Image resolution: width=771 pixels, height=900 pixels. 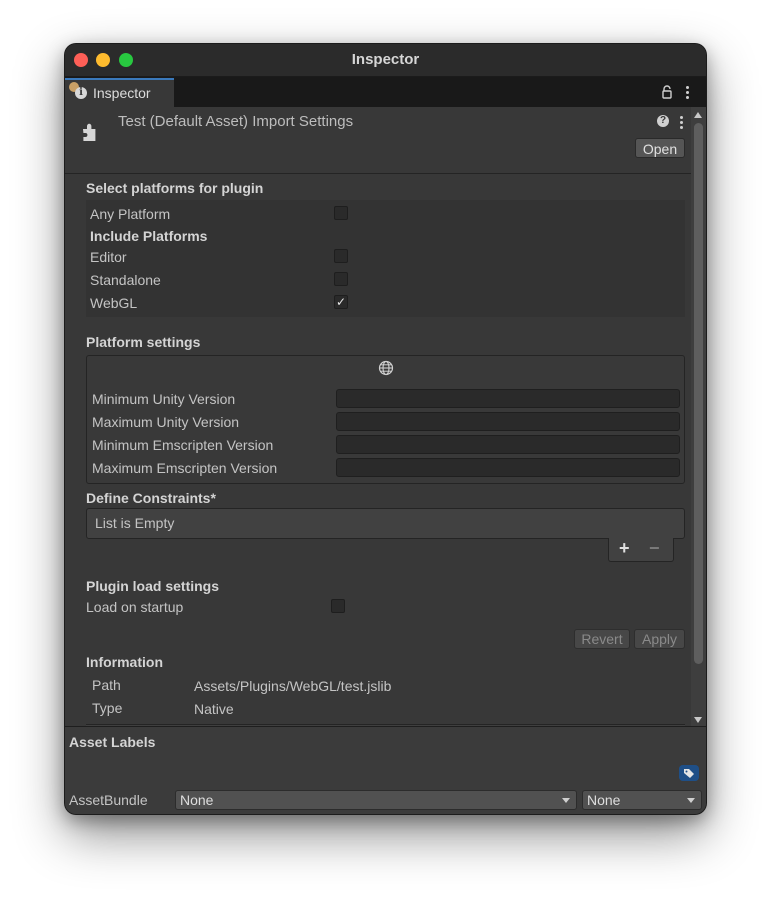 What do you see at coordinates (508, 421) in the screenshot?
I see `max-unity-version-field` at bounding box center [508, 421].